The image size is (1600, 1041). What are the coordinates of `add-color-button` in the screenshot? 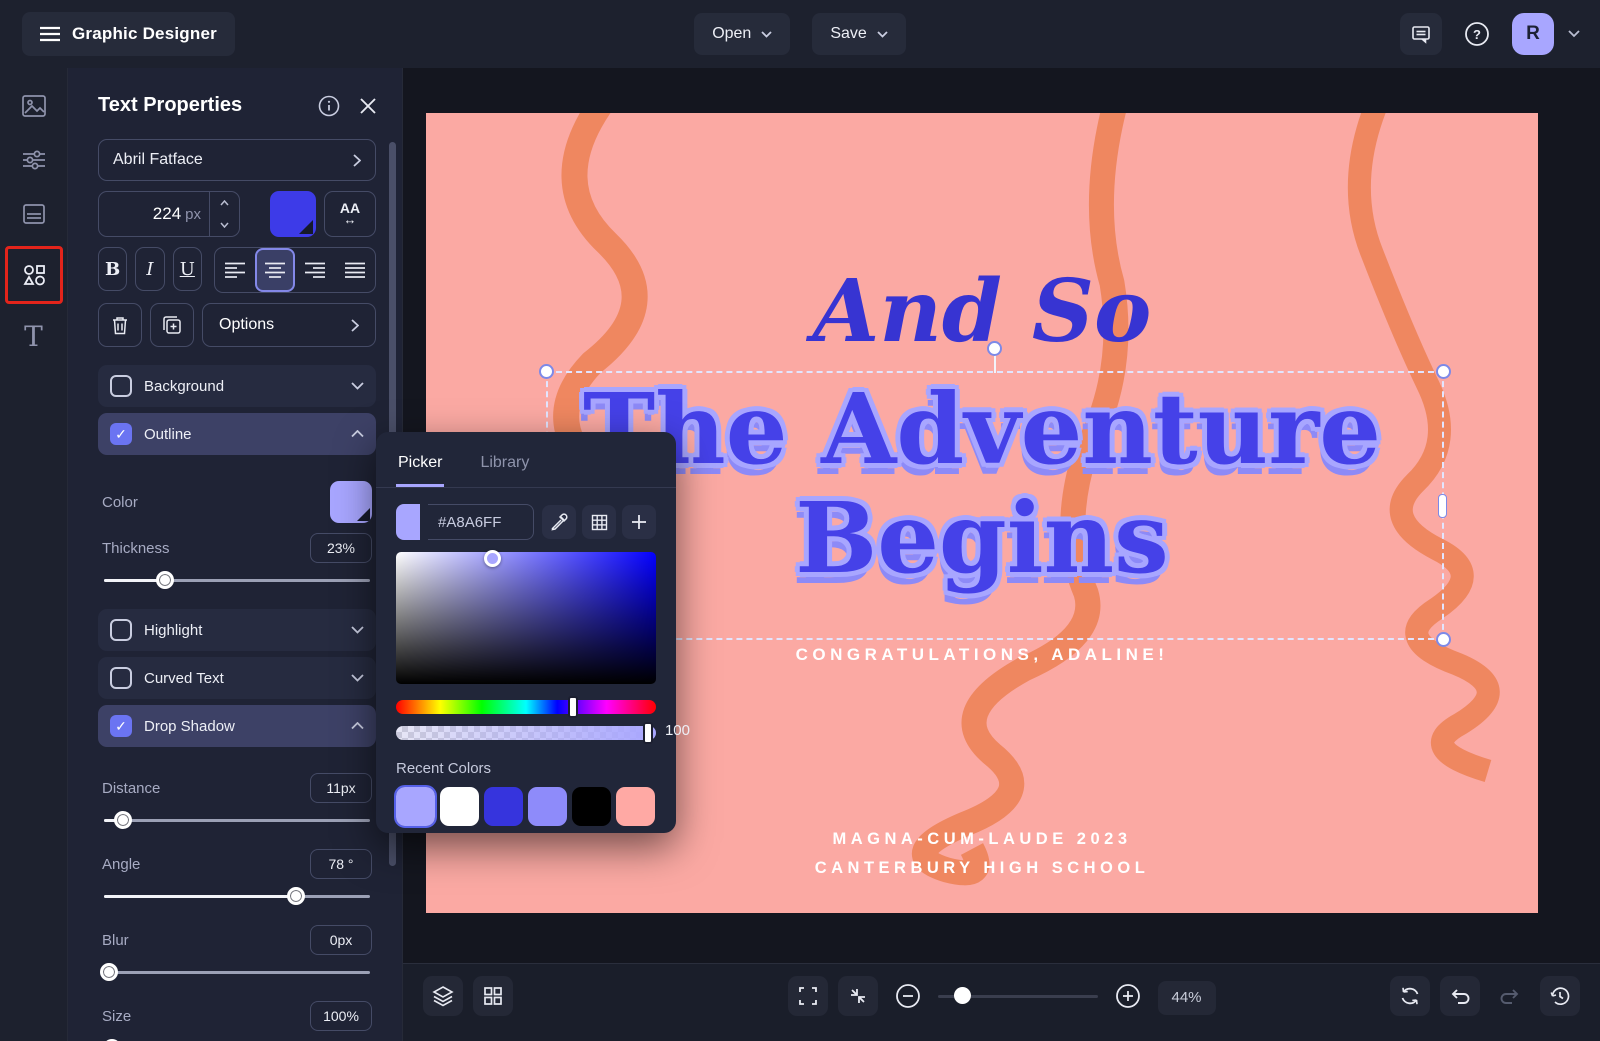 It's located at (639, 522).